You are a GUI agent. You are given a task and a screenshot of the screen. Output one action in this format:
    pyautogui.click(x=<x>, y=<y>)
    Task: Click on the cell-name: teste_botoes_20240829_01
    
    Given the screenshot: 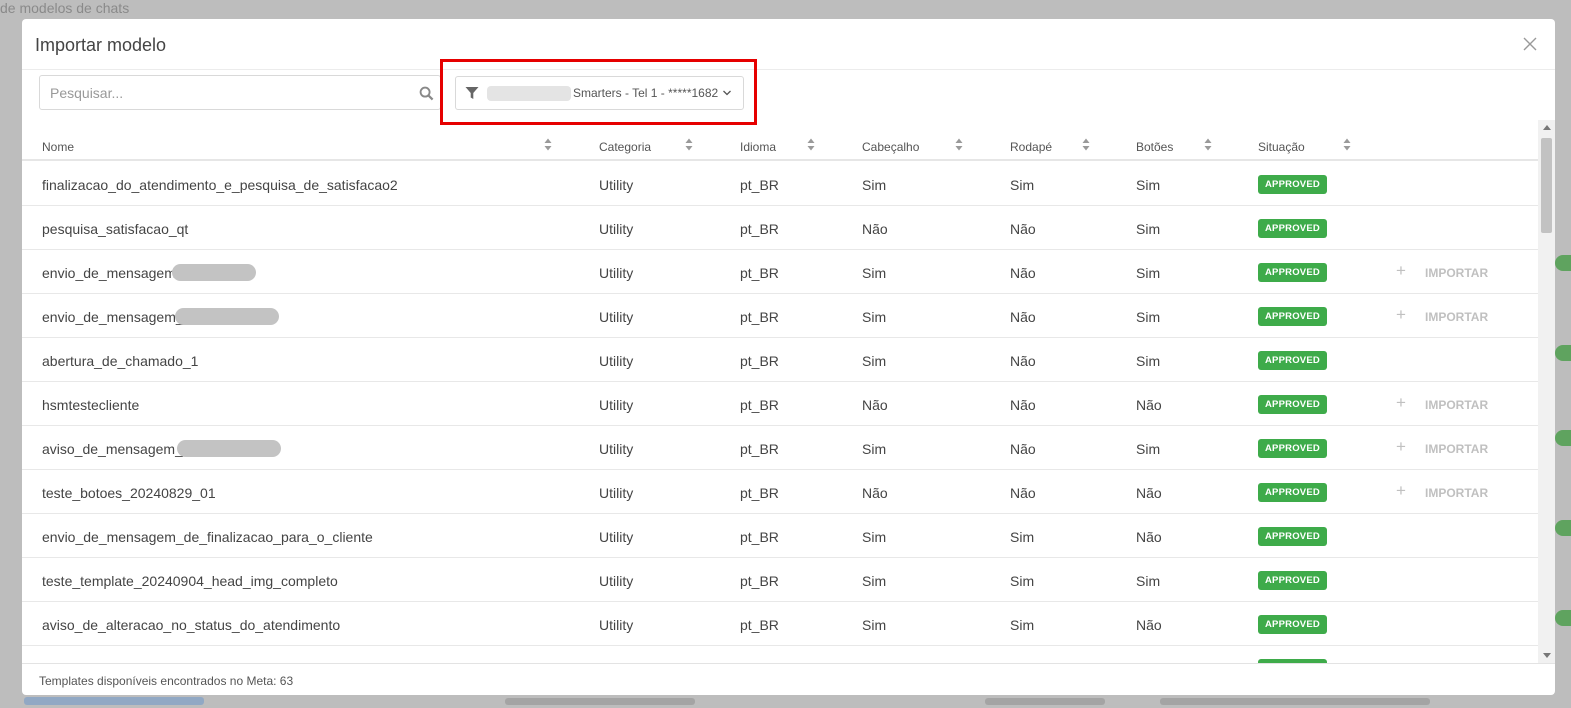 What is the action you would take?
    pyautogui.click(x=129, y=493)
    